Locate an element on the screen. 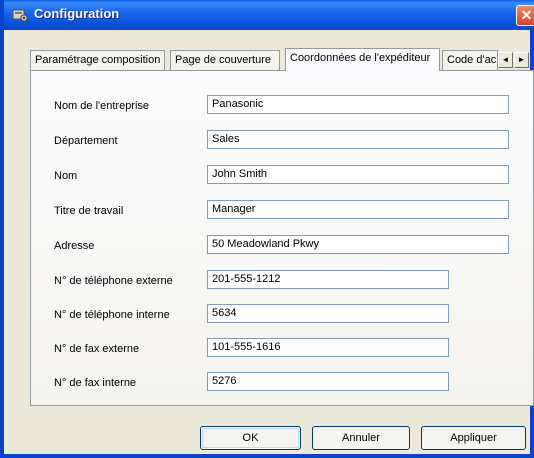 This screenshot has height=458, width=534. job-title-field: Manager is located at coordinates (358, 209).